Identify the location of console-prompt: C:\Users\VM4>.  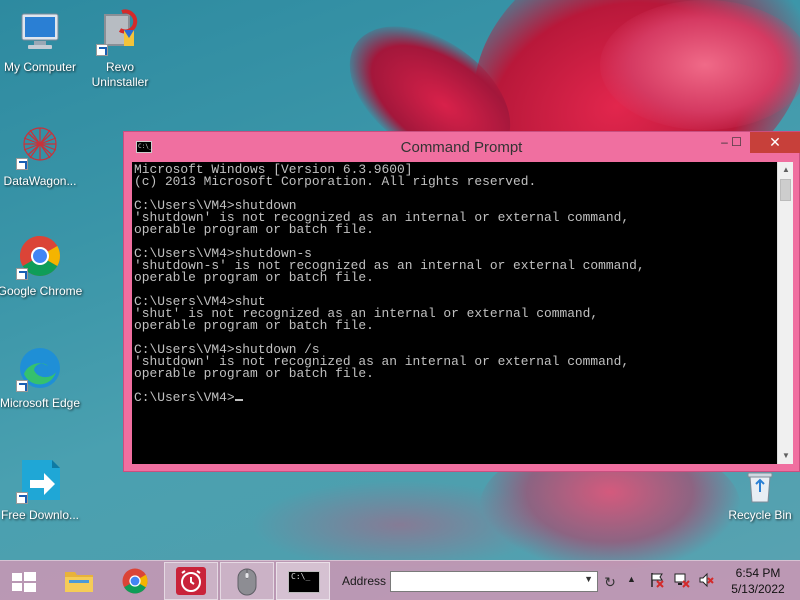
(184, 397).